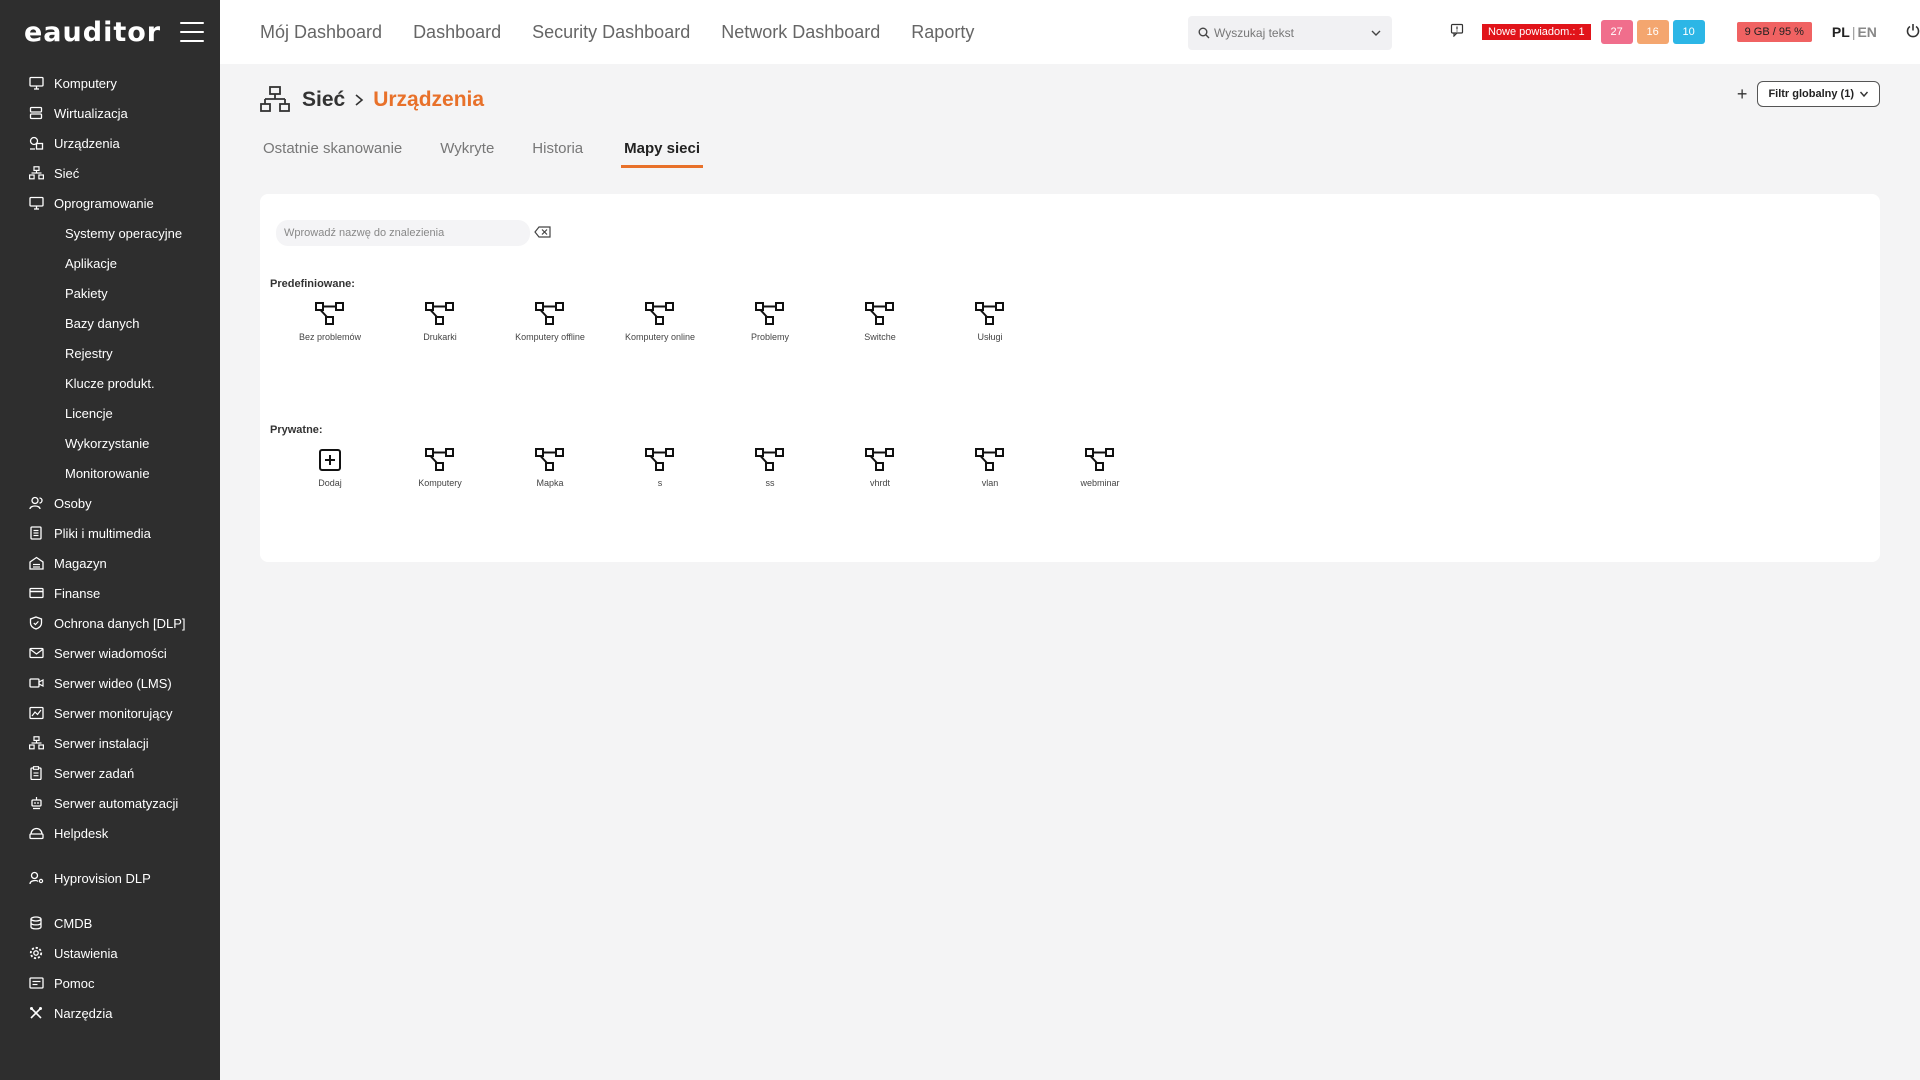  I want to click on logo: eauditor, so click(92, 32).